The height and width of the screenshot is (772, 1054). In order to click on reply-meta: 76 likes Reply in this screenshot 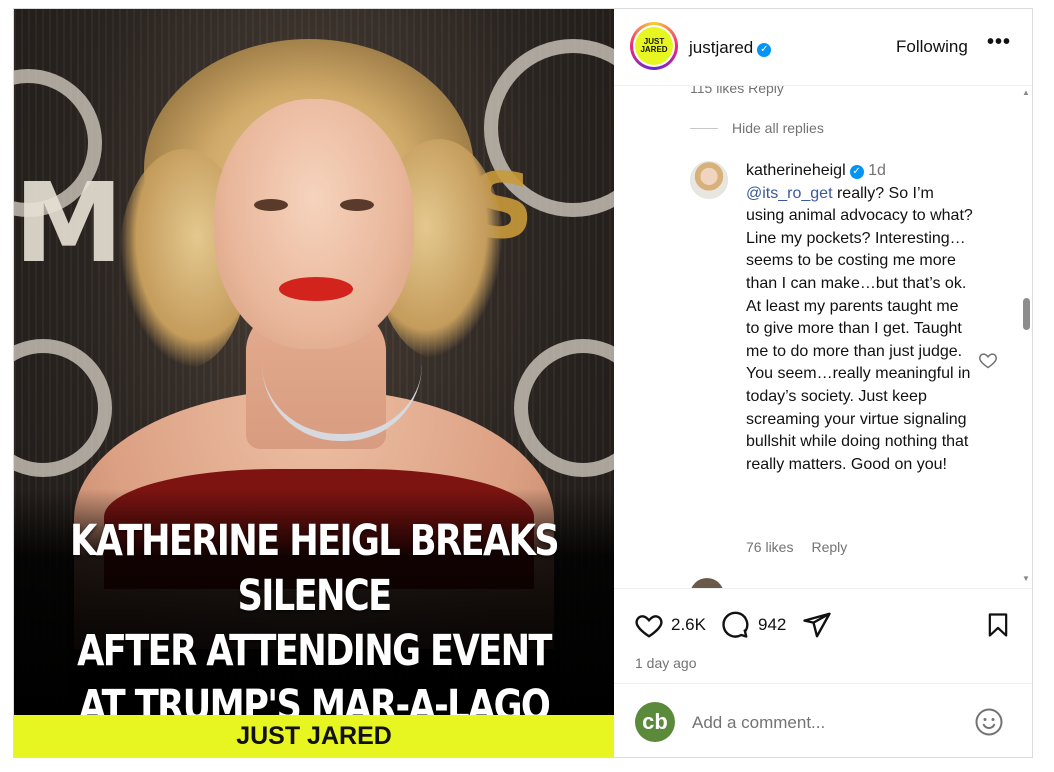, I will do `click(805, 547)`.